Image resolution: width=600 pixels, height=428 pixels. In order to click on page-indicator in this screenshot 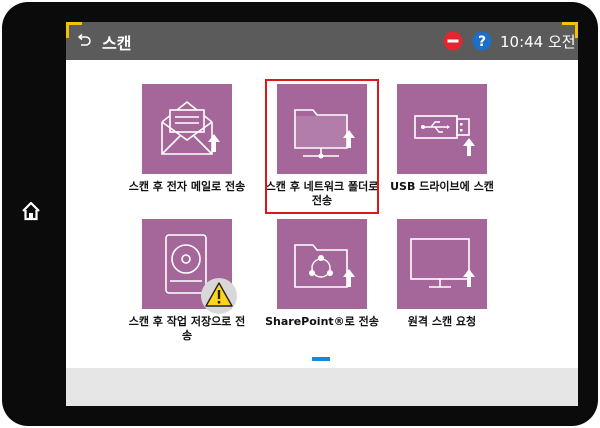, I will do `click(321, 359)`.